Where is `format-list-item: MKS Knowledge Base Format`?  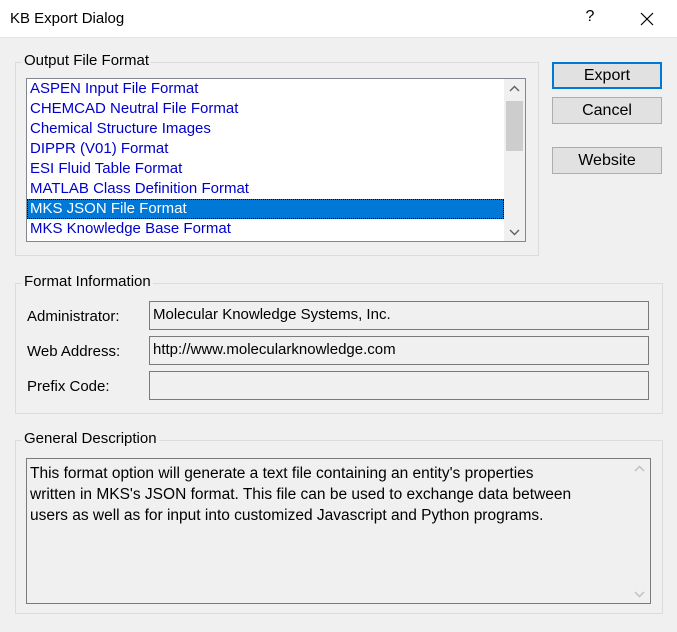
format-list-item: MKS Knowledge Base Format is located at coordinates (265, 229).